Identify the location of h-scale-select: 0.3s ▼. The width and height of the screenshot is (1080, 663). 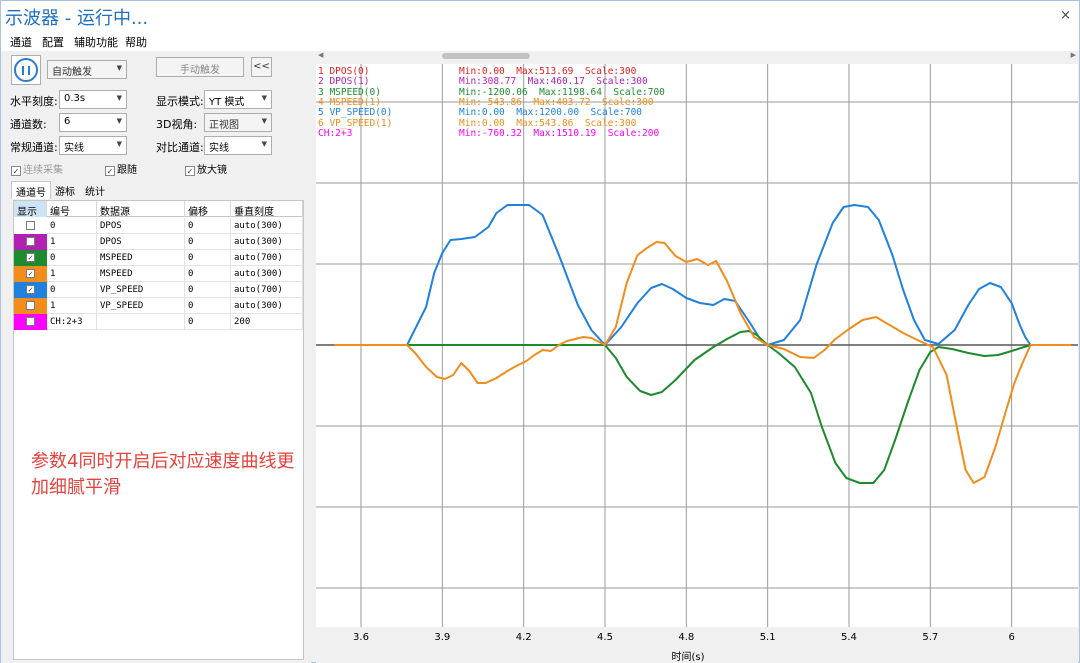
(93, 99).